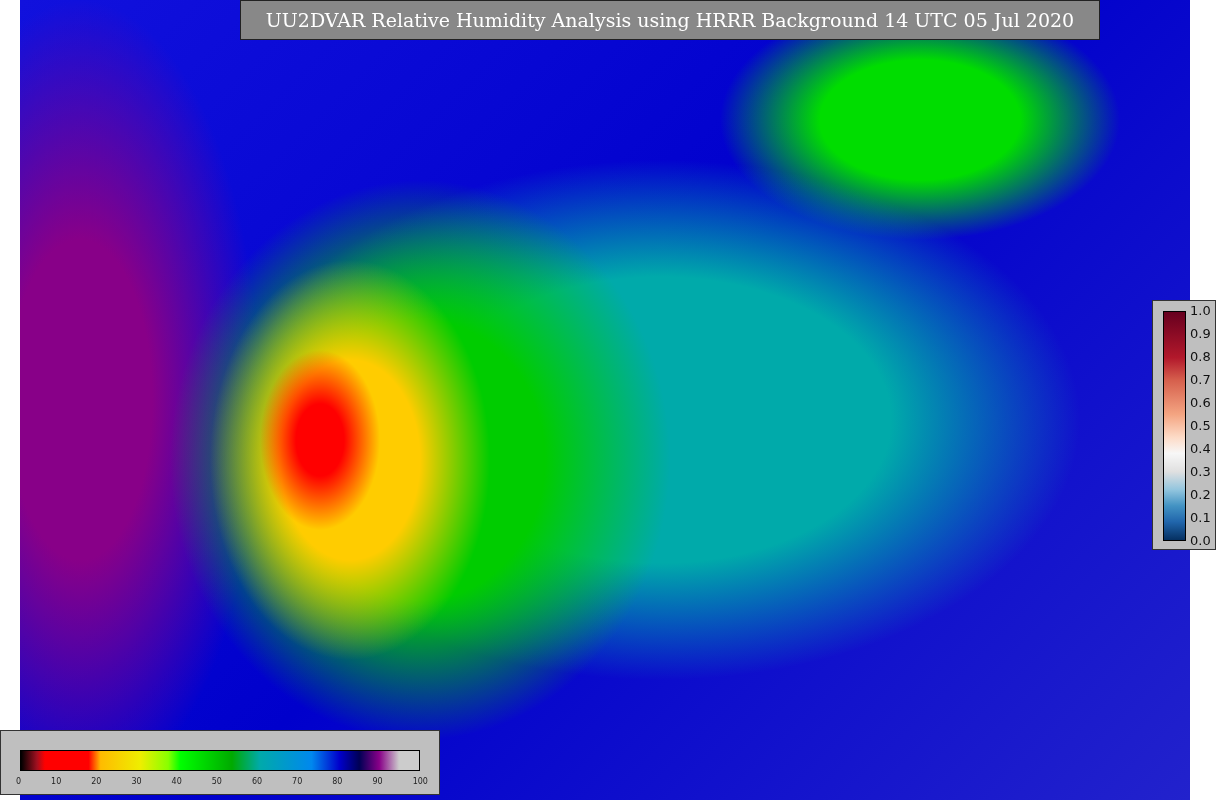  What do you see at coordinates (1200, 495) in the screenshot?
I see `scale-tick-label: 0.2` at bounding box center [1200, 495].